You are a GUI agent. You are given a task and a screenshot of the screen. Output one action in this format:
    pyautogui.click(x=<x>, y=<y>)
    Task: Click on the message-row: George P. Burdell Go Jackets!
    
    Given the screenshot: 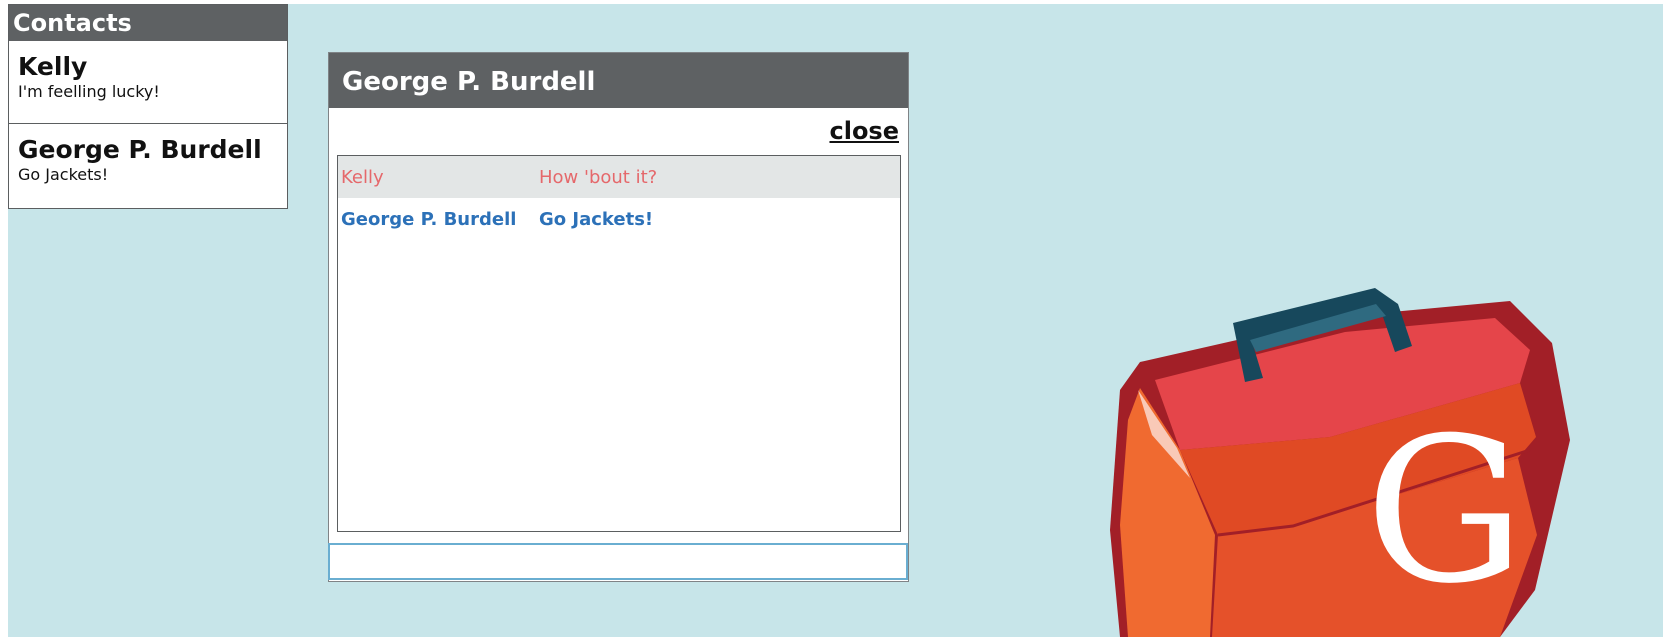 What is the action you would take?
    pyautogui.click(x=619, y=219)
    